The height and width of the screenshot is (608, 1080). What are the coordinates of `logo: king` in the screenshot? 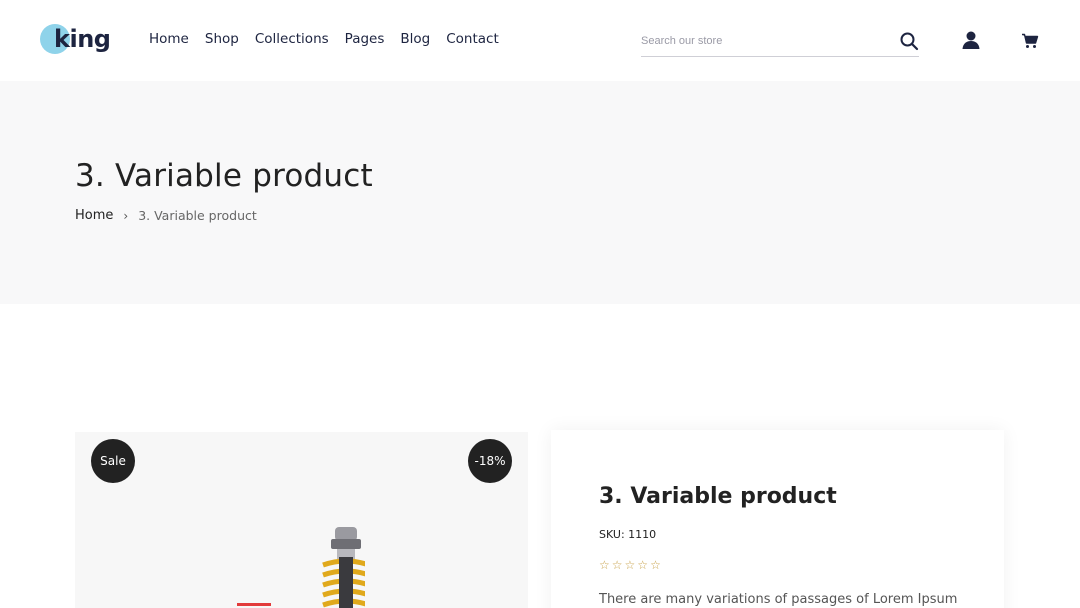 It's located at (81, 40).